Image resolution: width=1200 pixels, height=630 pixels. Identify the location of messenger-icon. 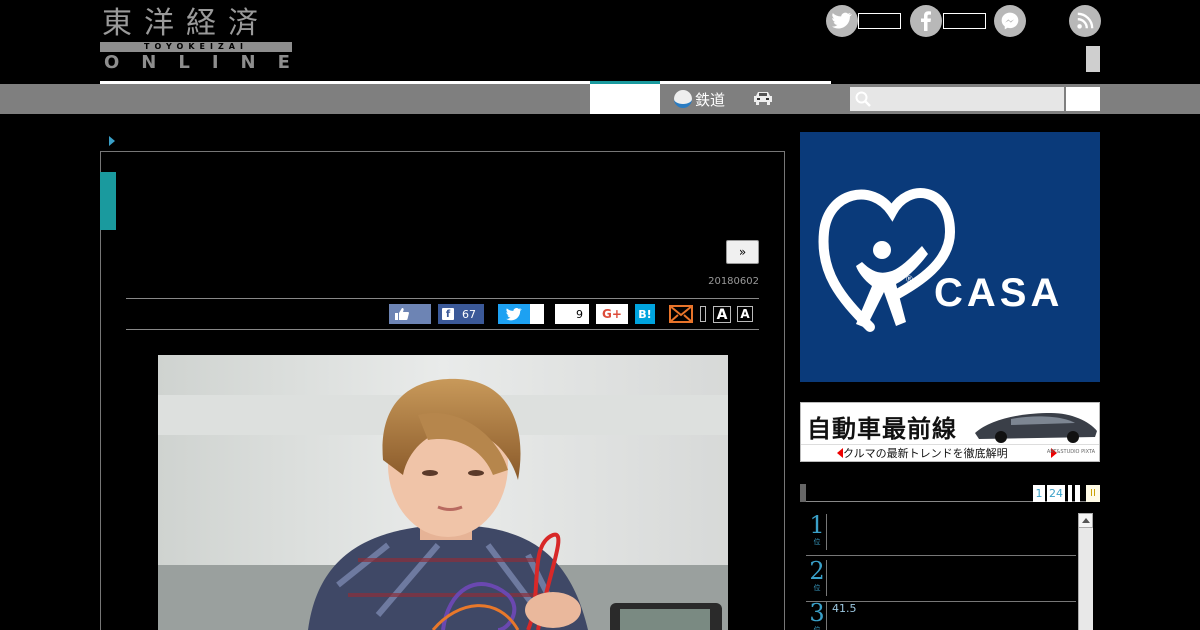
(1010, 21).